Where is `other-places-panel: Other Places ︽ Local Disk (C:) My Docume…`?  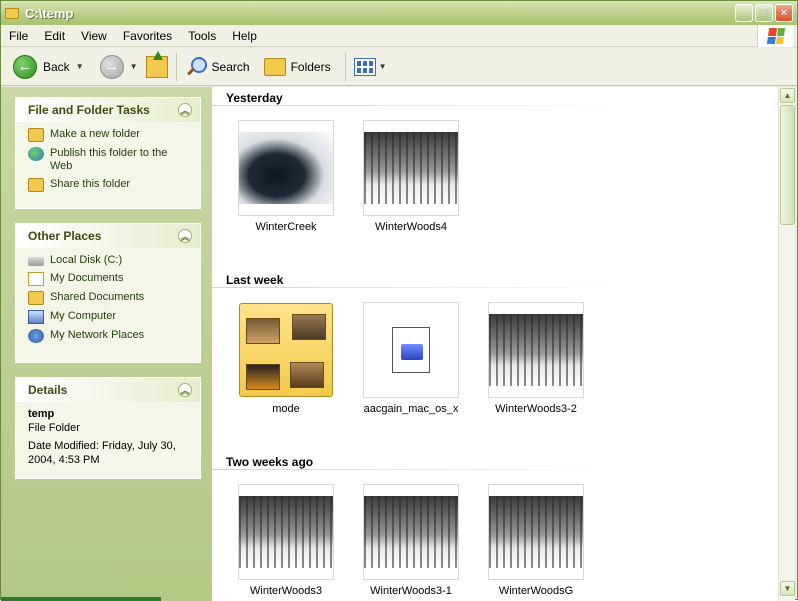
other-places-panel: Other Places ︽ Local Disk (C:) My Docume… is located at coordinates (108, 293).